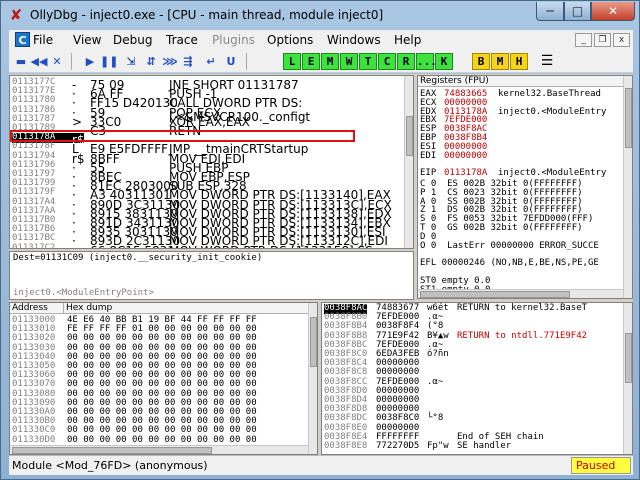 The width and height of the screenshot is (640, 480). I want to click on menu-options: Options, so click(290, 40).